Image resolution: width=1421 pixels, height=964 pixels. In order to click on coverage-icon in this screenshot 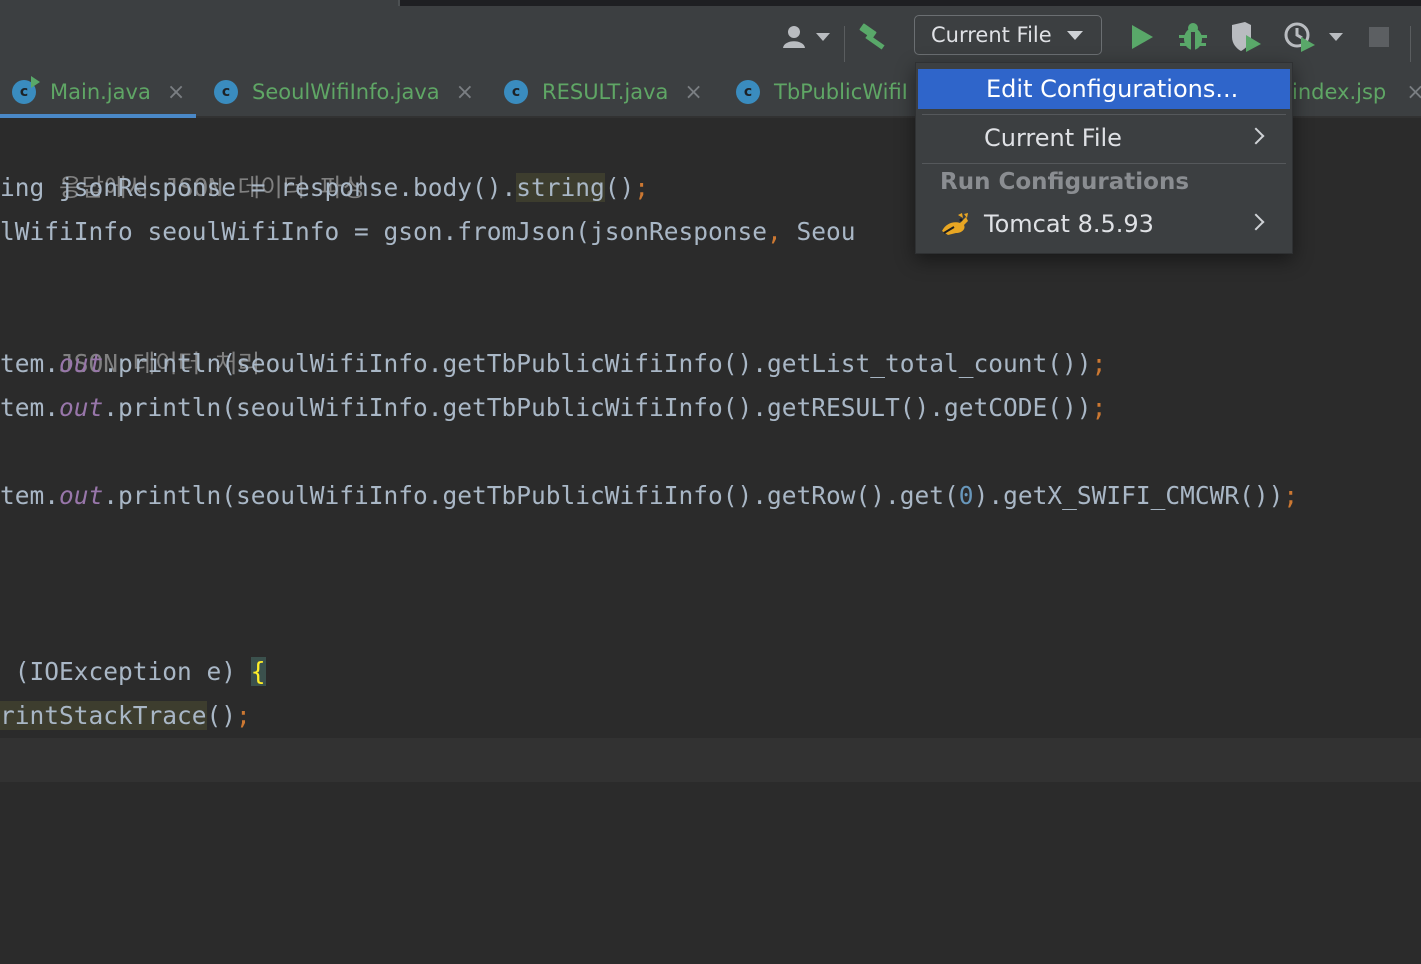, I will do `click(1246, 37)`.